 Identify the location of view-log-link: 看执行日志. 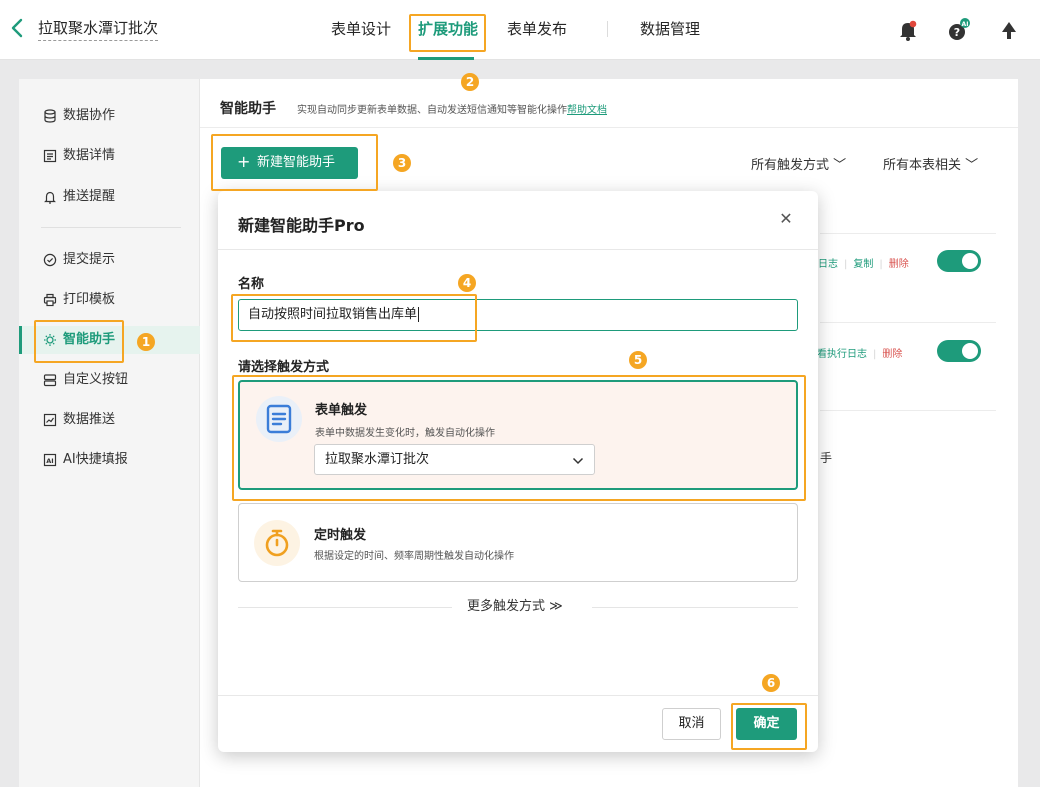
(842, 354).